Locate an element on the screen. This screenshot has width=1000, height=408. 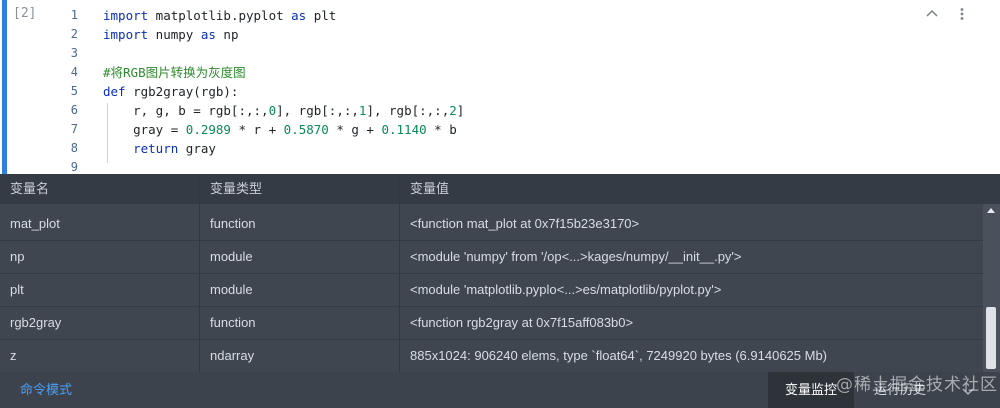
tab-variable-monitor: 变量监控 is located at coordinates (811, 390).